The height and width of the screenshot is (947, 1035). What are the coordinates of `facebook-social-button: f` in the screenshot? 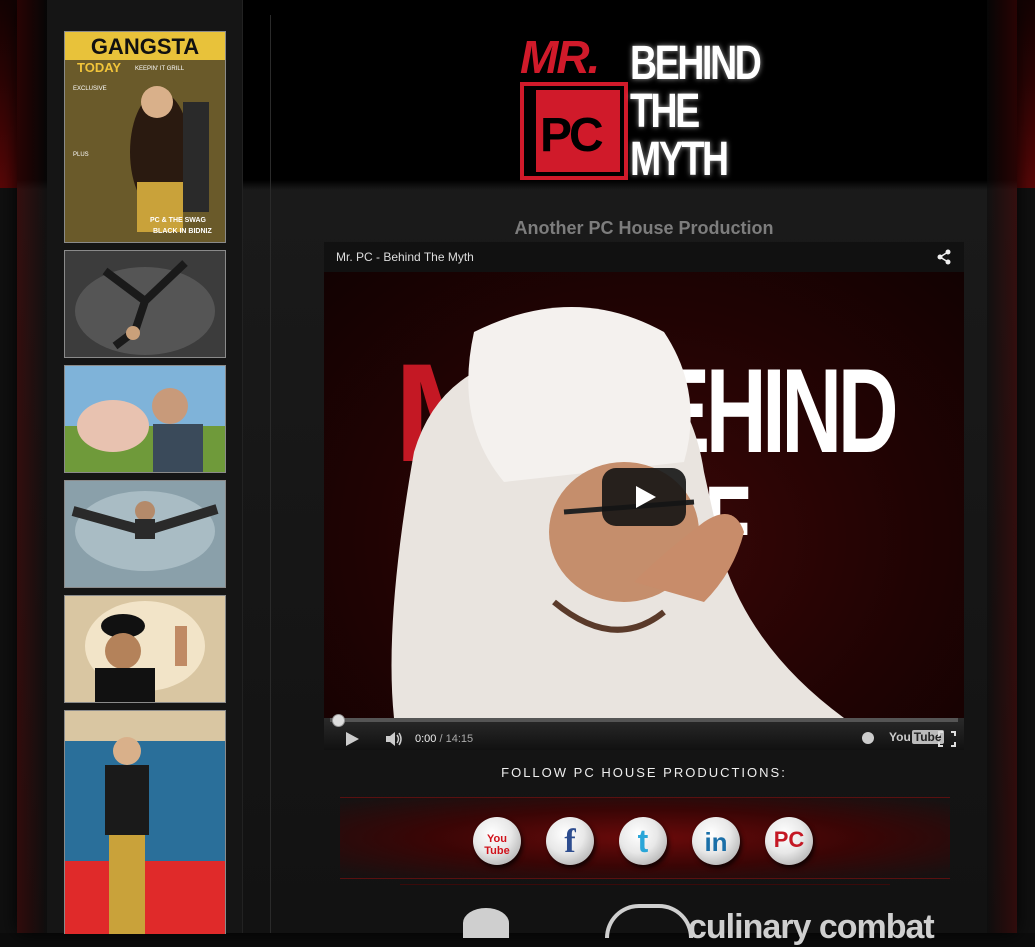 It's located at (570, 841).